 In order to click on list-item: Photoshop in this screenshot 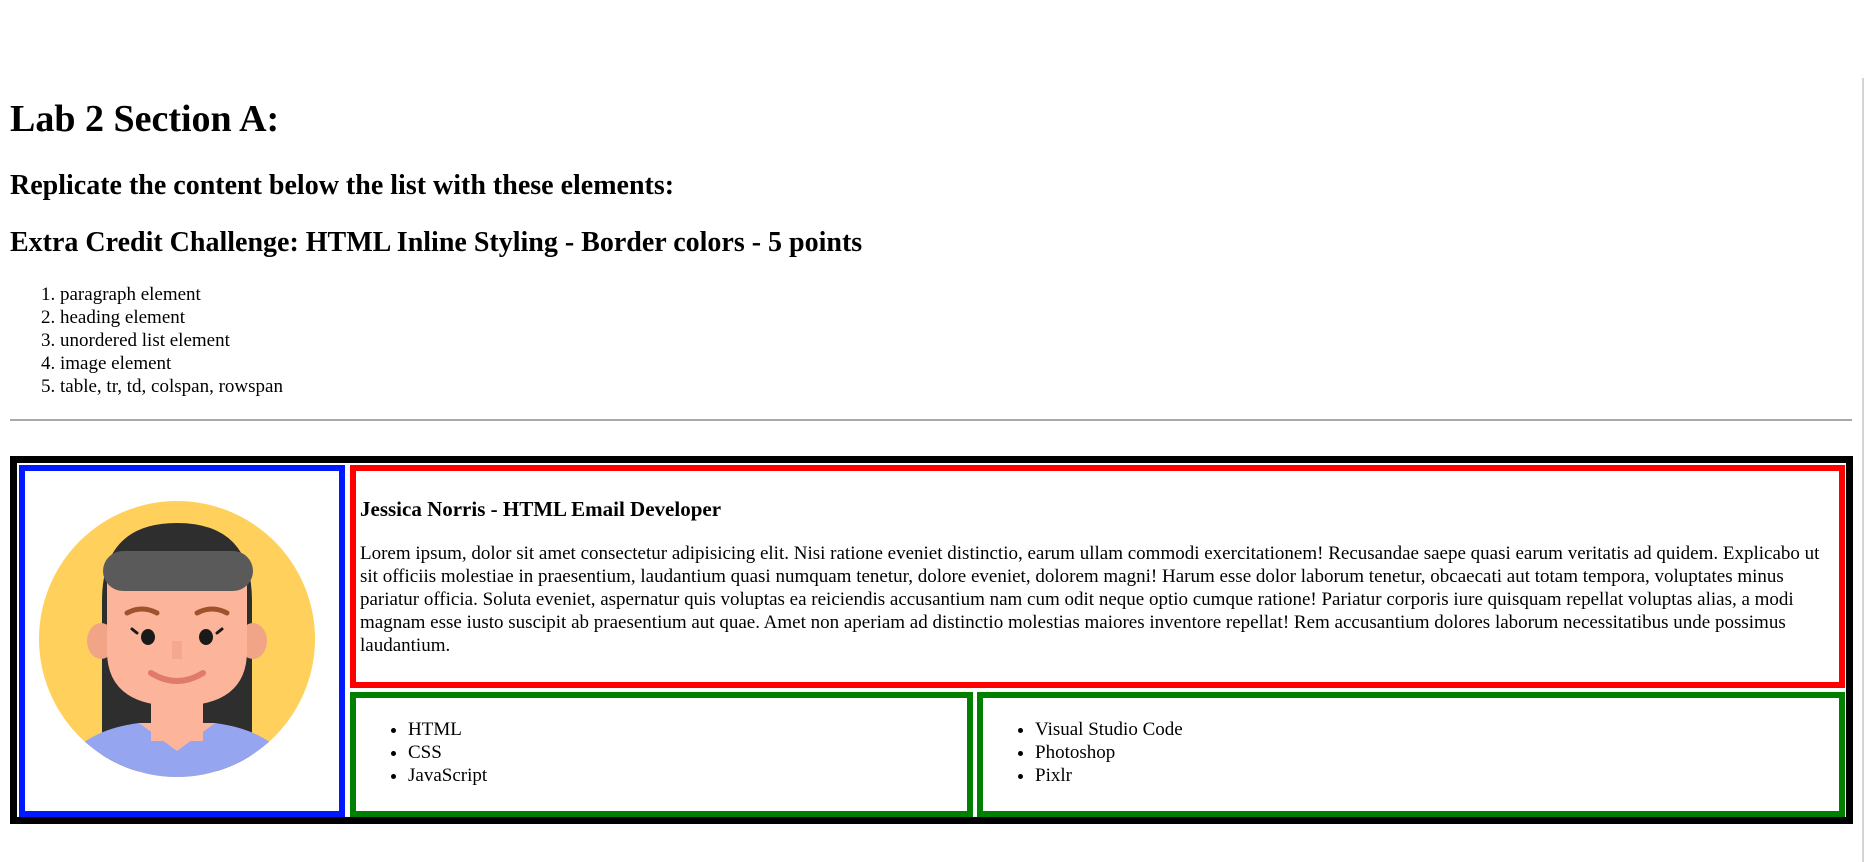, I will do `click(1437, 752)`.